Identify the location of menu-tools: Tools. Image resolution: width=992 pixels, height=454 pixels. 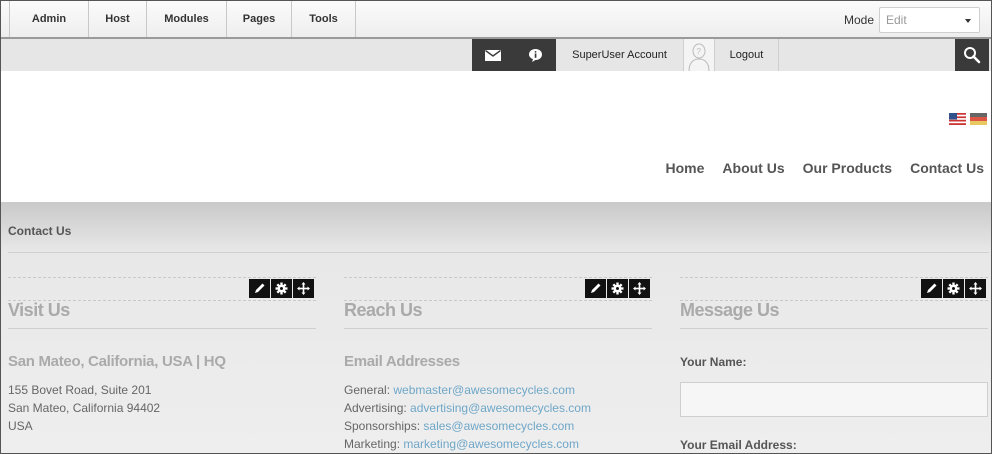
(324, 19).